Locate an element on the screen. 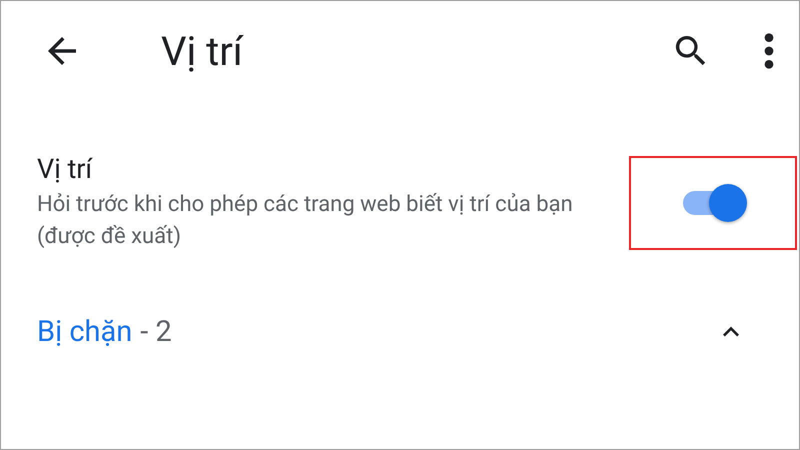  more-icon is located at coordinates (769, 51).